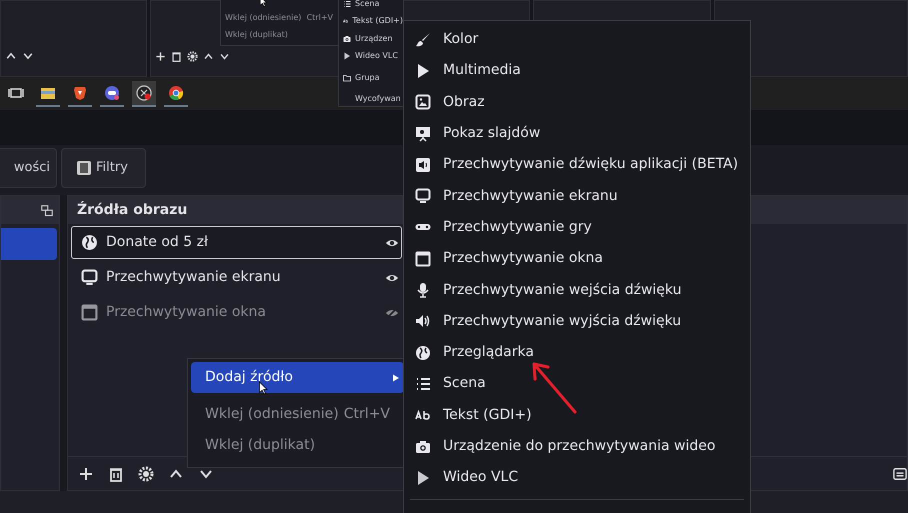 The height and width of the screenshot is (513, 908). What do you see at coordinates (208, 56) in the screenshot?
I see `up-icon` at bounding box center [208, 56].